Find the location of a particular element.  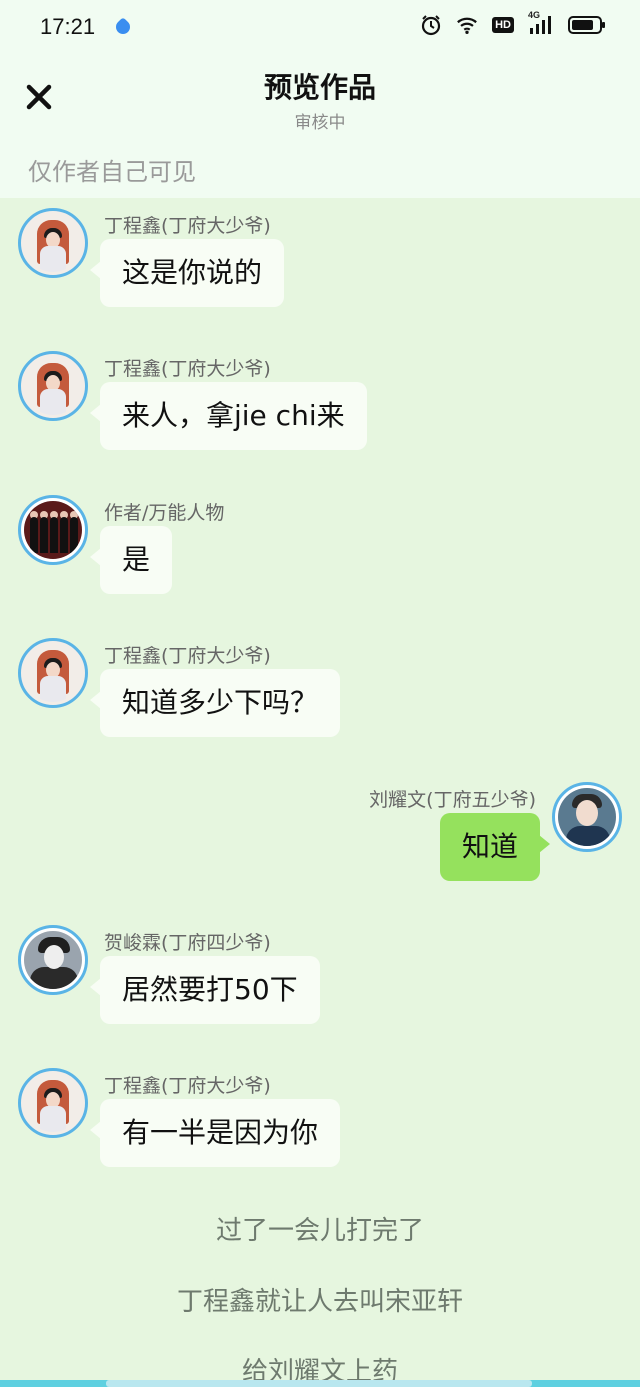

sender-name: 刘耀文(丁府五少爷) is located at coordinates (452, 800).